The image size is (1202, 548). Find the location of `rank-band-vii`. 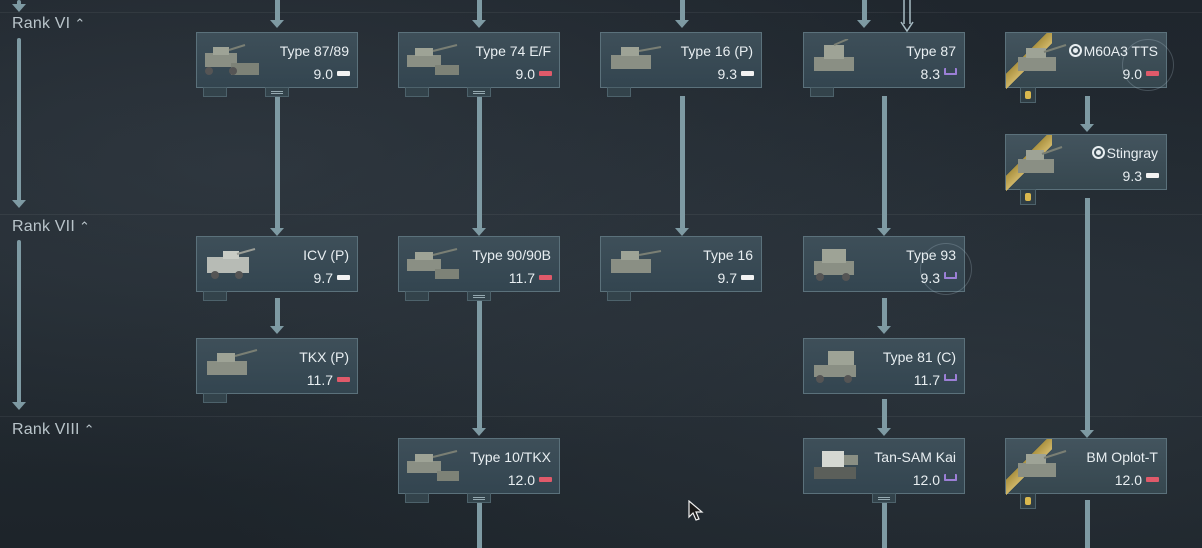

rank-band-vii is located at coordinates (601, 214).